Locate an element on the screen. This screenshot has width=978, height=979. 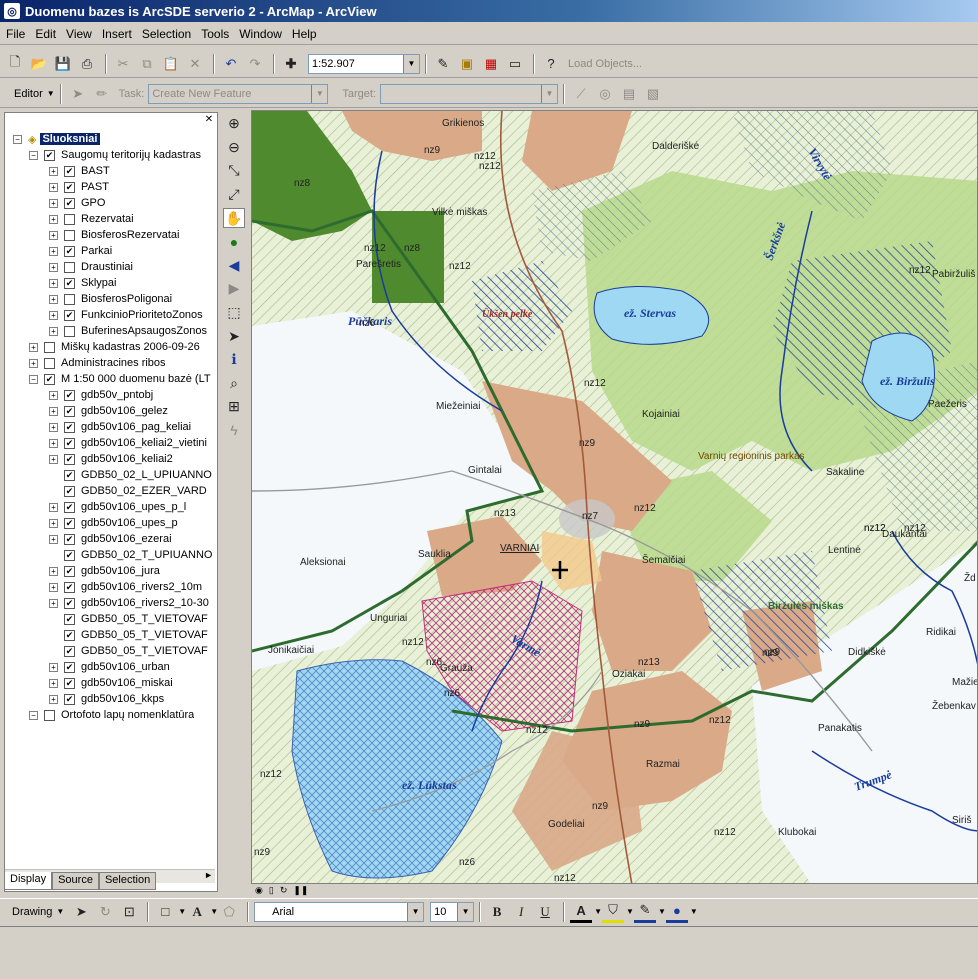
fixed-zoom-out-icon: ⤢ is located at coordinates (234, 195).